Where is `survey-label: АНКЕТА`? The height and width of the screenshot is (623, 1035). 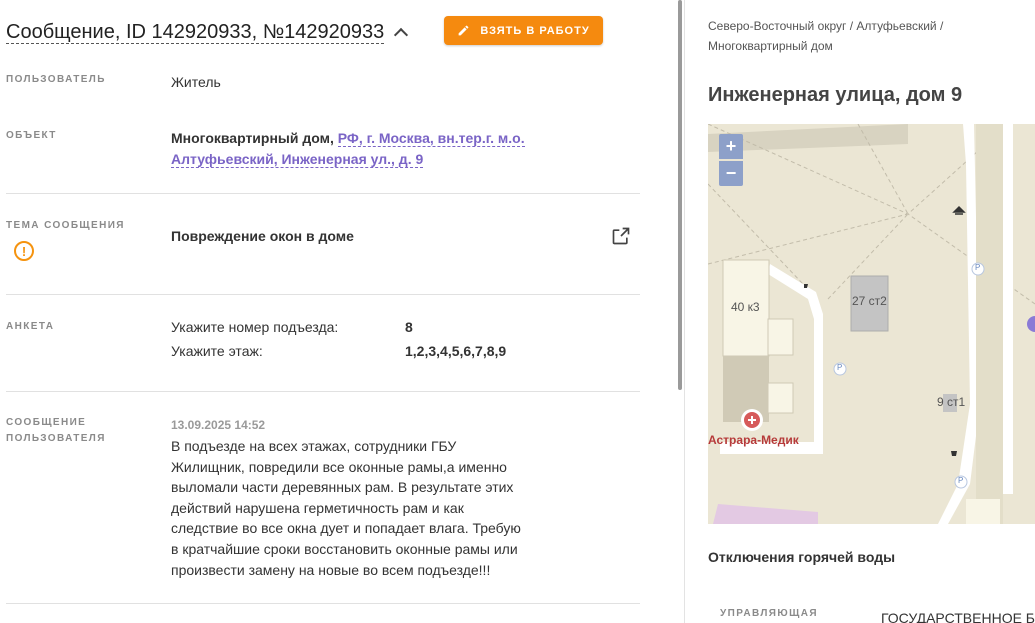
survey-label: АНКЕТА is located at coordinates (30, 326).